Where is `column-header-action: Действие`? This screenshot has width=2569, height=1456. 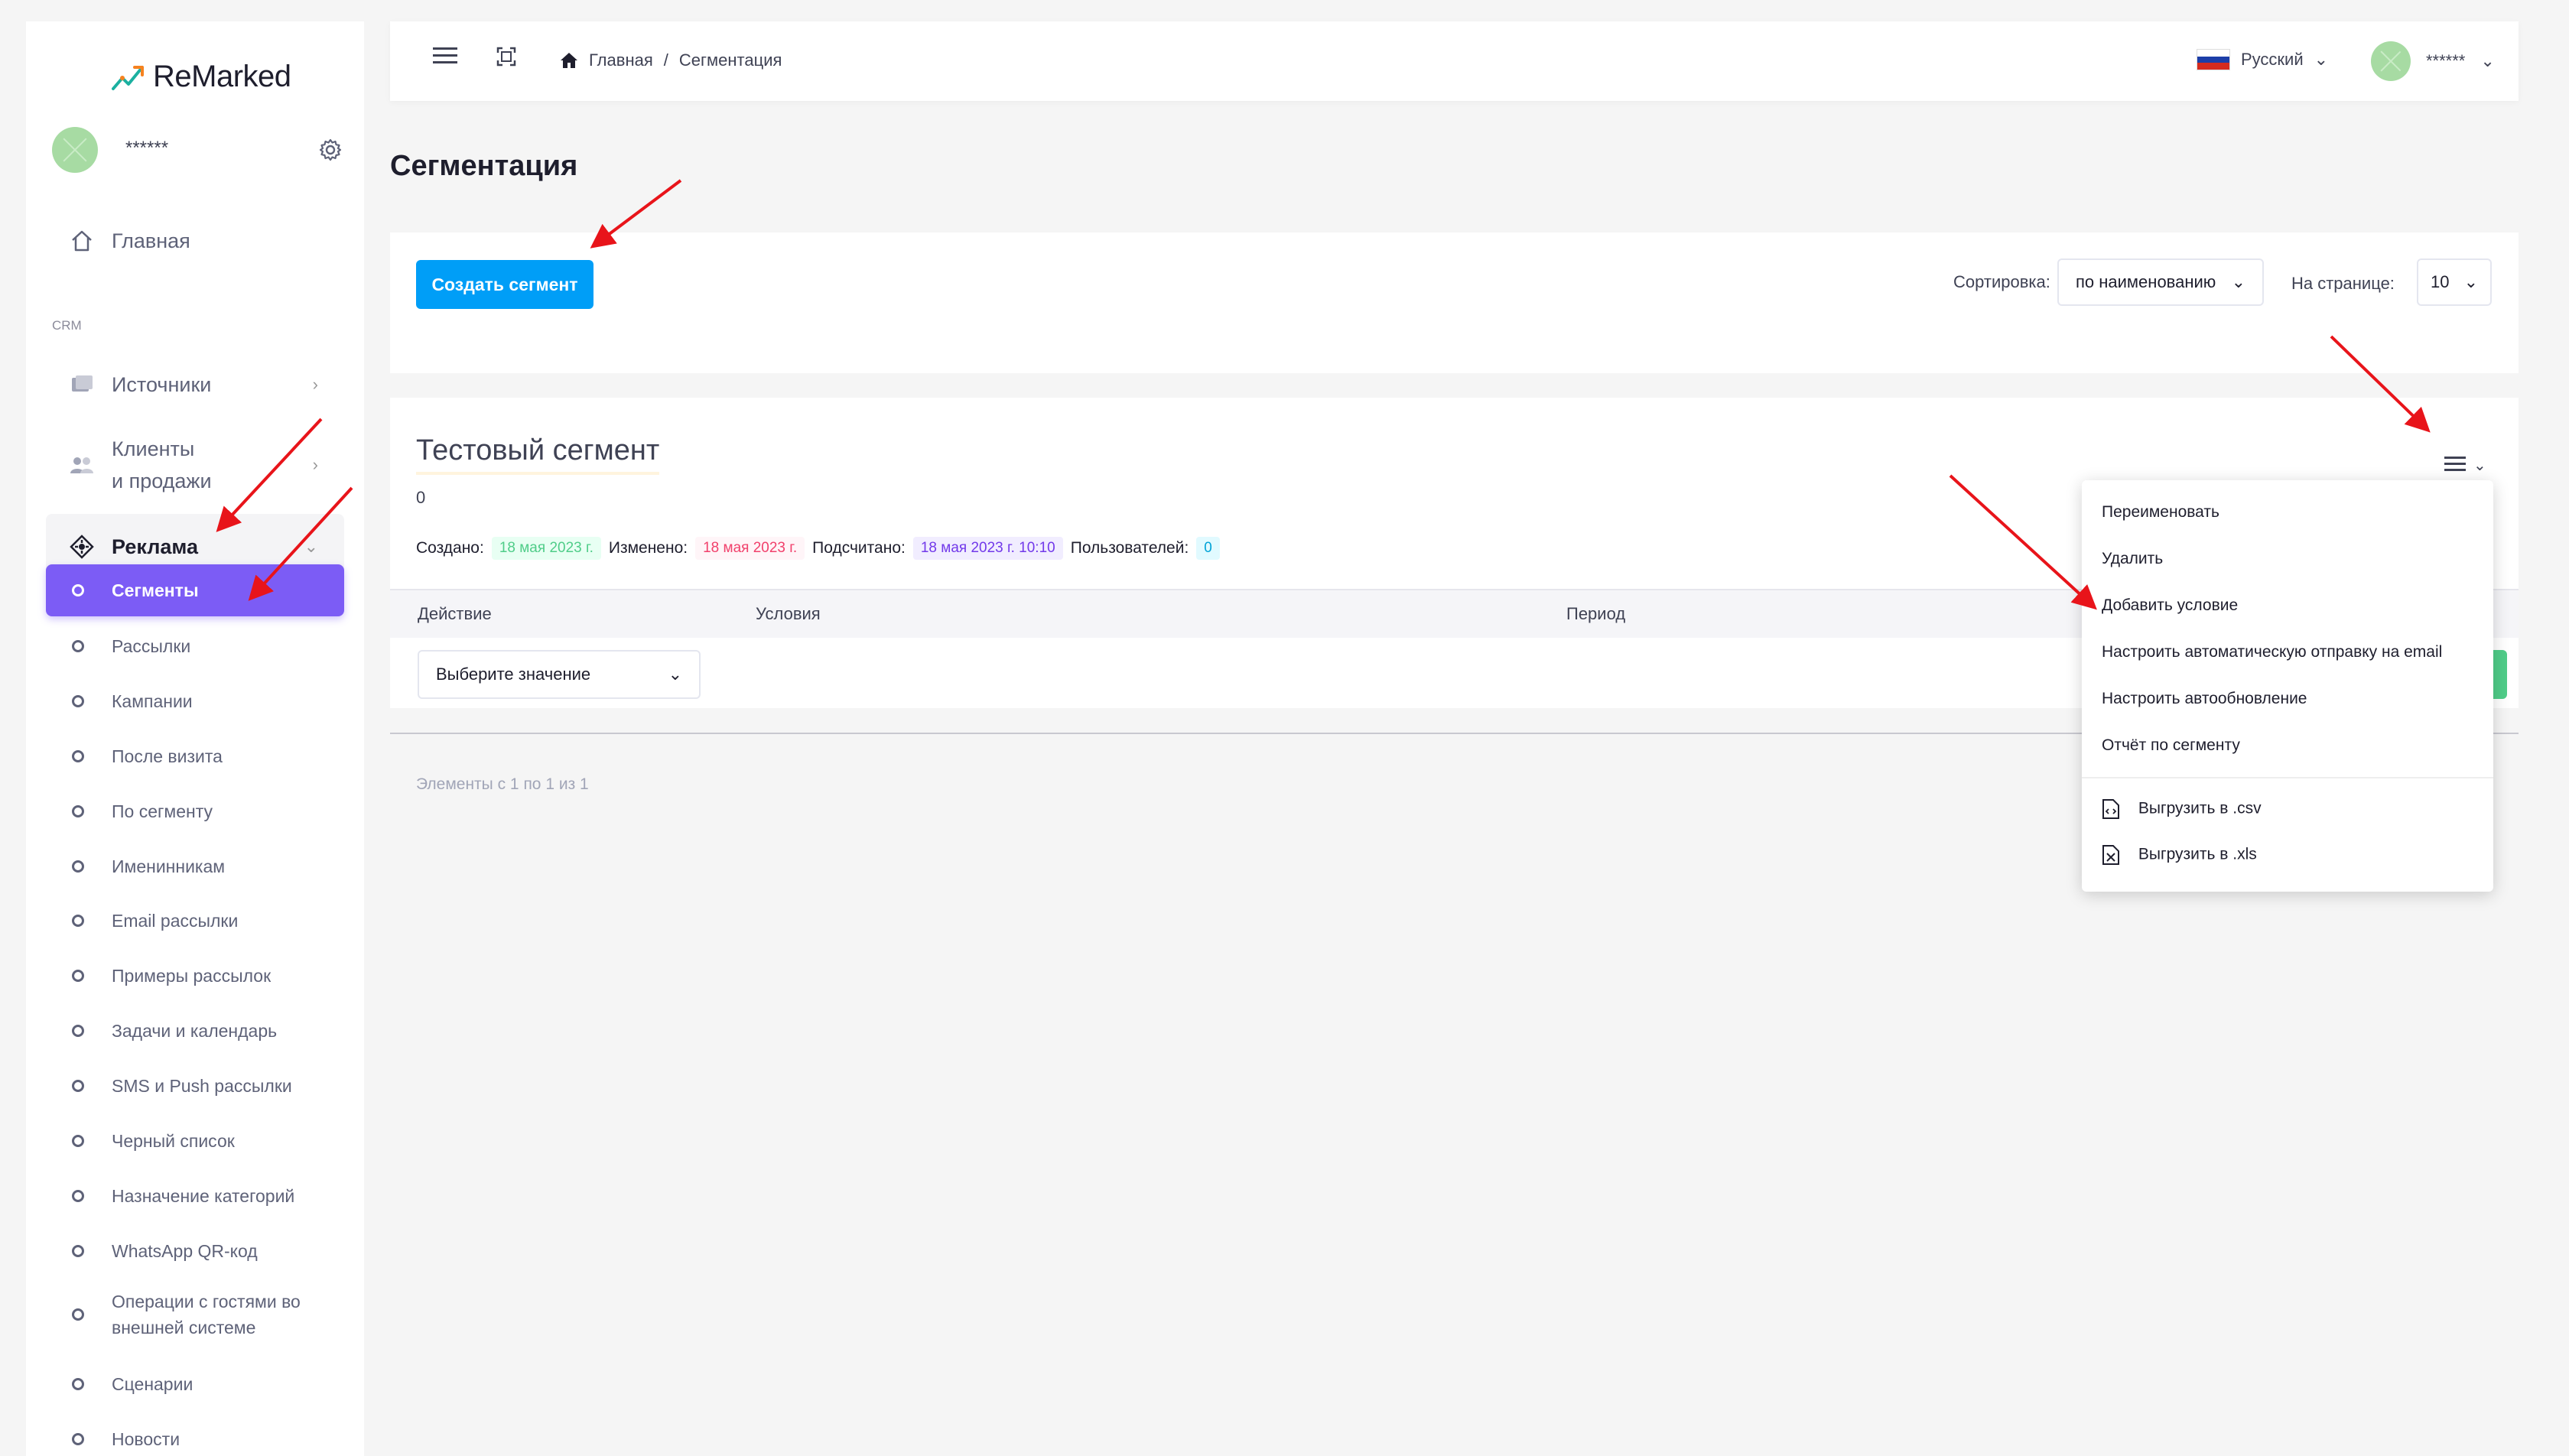 column-header-action: Действие is located at coordinates (455, 613).